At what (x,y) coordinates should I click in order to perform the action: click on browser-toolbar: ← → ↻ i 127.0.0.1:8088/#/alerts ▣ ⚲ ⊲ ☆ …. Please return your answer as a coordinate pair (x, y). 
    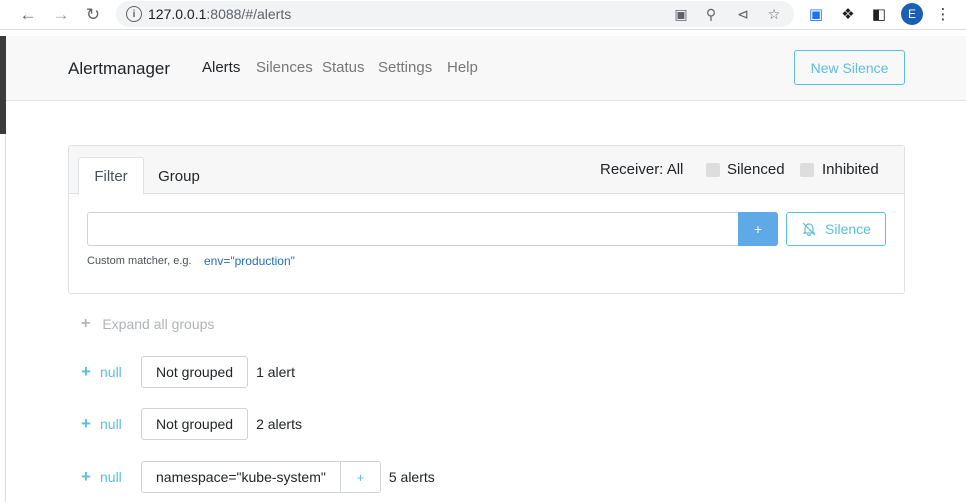
    Looking at the image, I should click on (483, 15).